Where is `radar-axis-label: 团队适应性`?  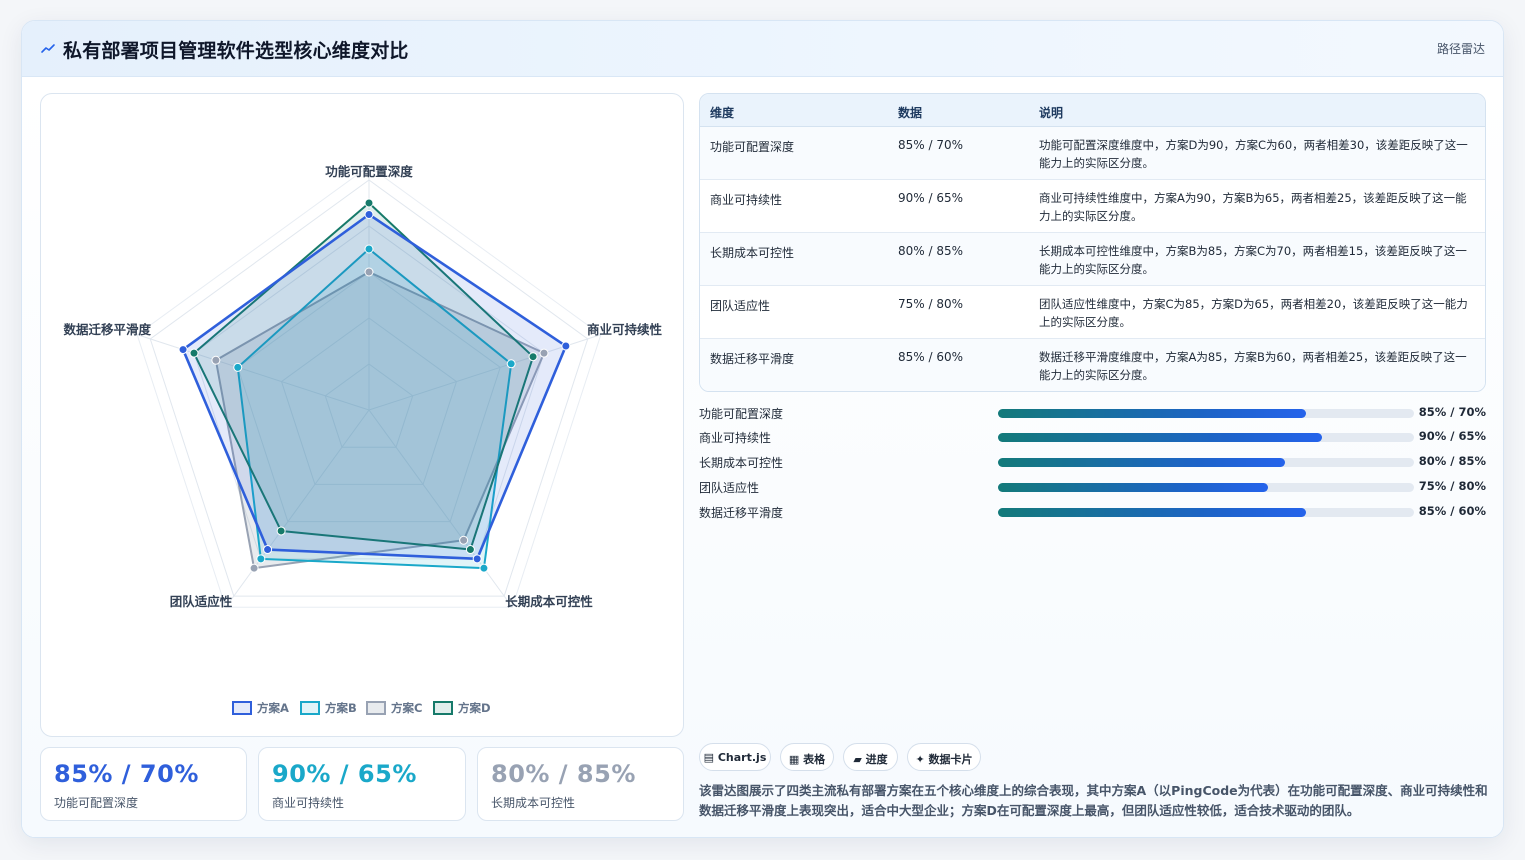 radar-axis-label: 团队适应性 is located at coordinates (201, 601).